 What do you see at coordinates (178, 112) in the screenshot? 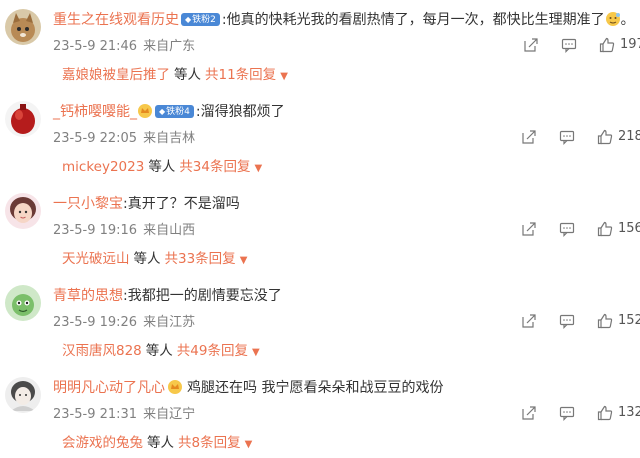
I see `badge-label: 铁粉4` at bounding box center [178, 112].